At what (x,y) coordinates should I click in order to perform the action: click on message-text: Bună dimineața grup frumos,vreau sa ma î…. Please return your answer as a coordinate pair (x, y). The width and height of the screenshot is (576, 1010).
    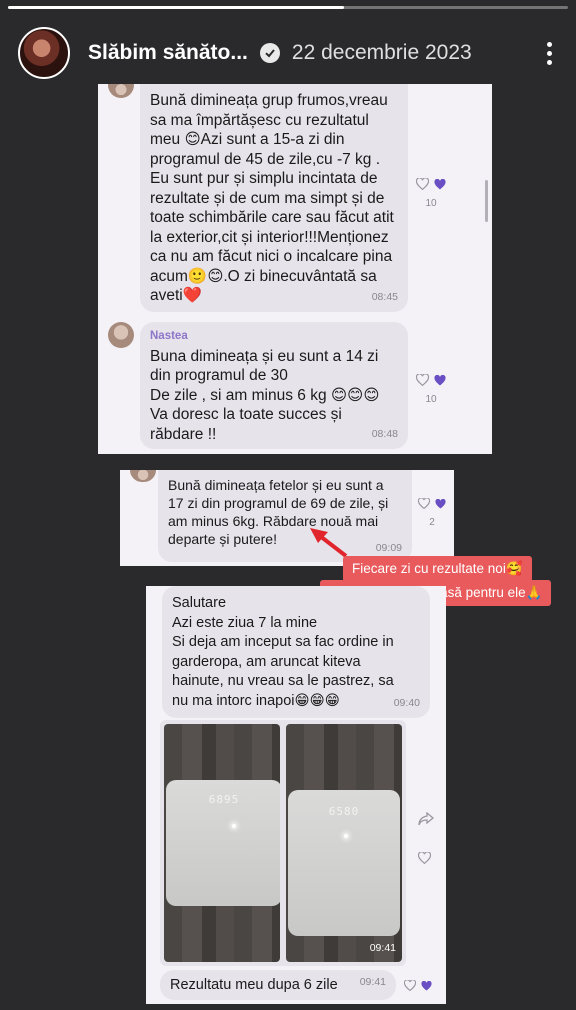
    Looking at the image, I should click on (272, 198).